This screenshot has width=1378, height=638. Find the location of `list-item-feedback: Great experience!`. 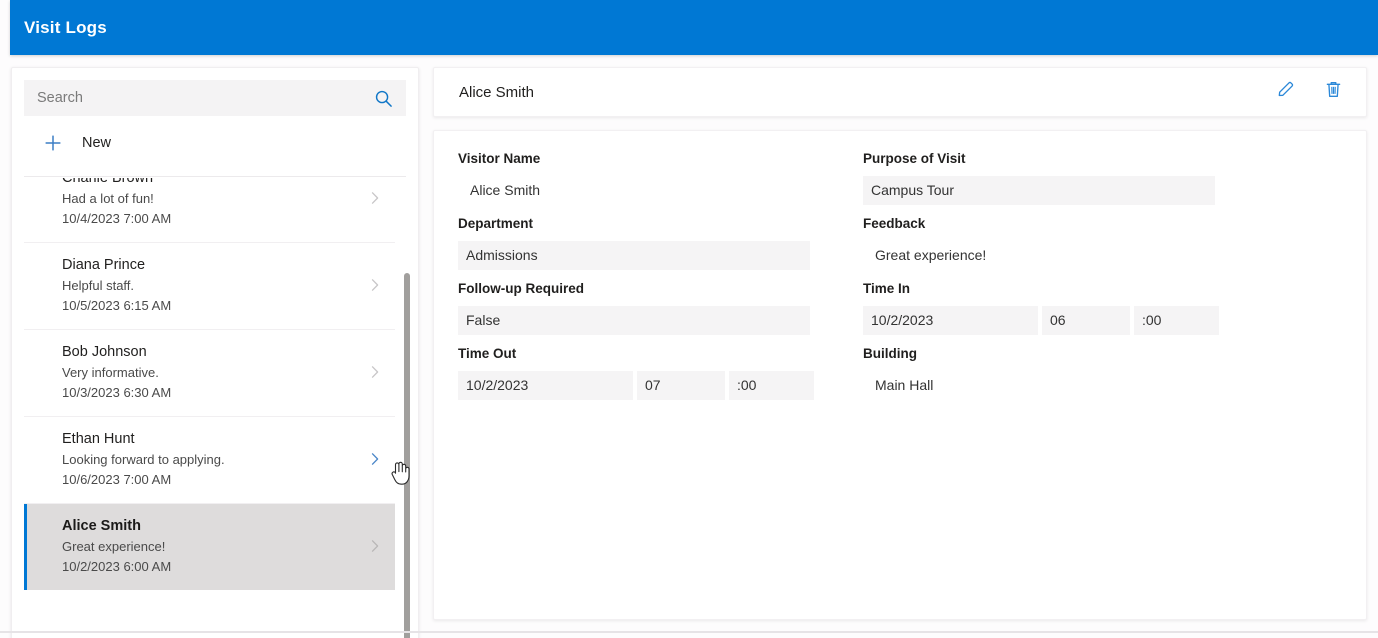

list-item-feedback: Great experience! is located at coordinates (114, 546).